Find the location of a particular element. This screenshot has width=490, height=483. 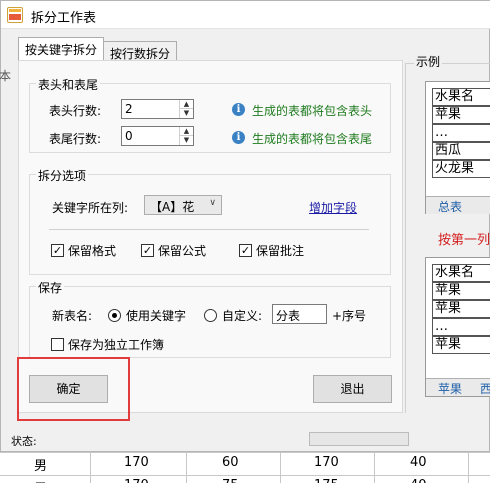

example-source-preview: 水果名 苹果 … 西瓜 火龙果 总表 is located at coordinates (457, 147).